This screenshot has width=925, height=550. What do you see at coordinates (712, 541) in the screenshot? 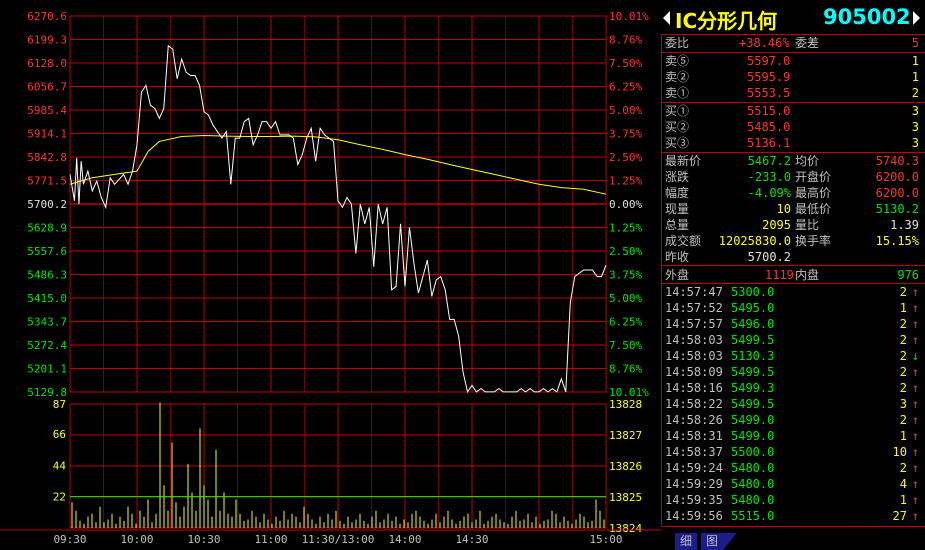
I see `tab-chart: 图` at bounding box center [712, 541].